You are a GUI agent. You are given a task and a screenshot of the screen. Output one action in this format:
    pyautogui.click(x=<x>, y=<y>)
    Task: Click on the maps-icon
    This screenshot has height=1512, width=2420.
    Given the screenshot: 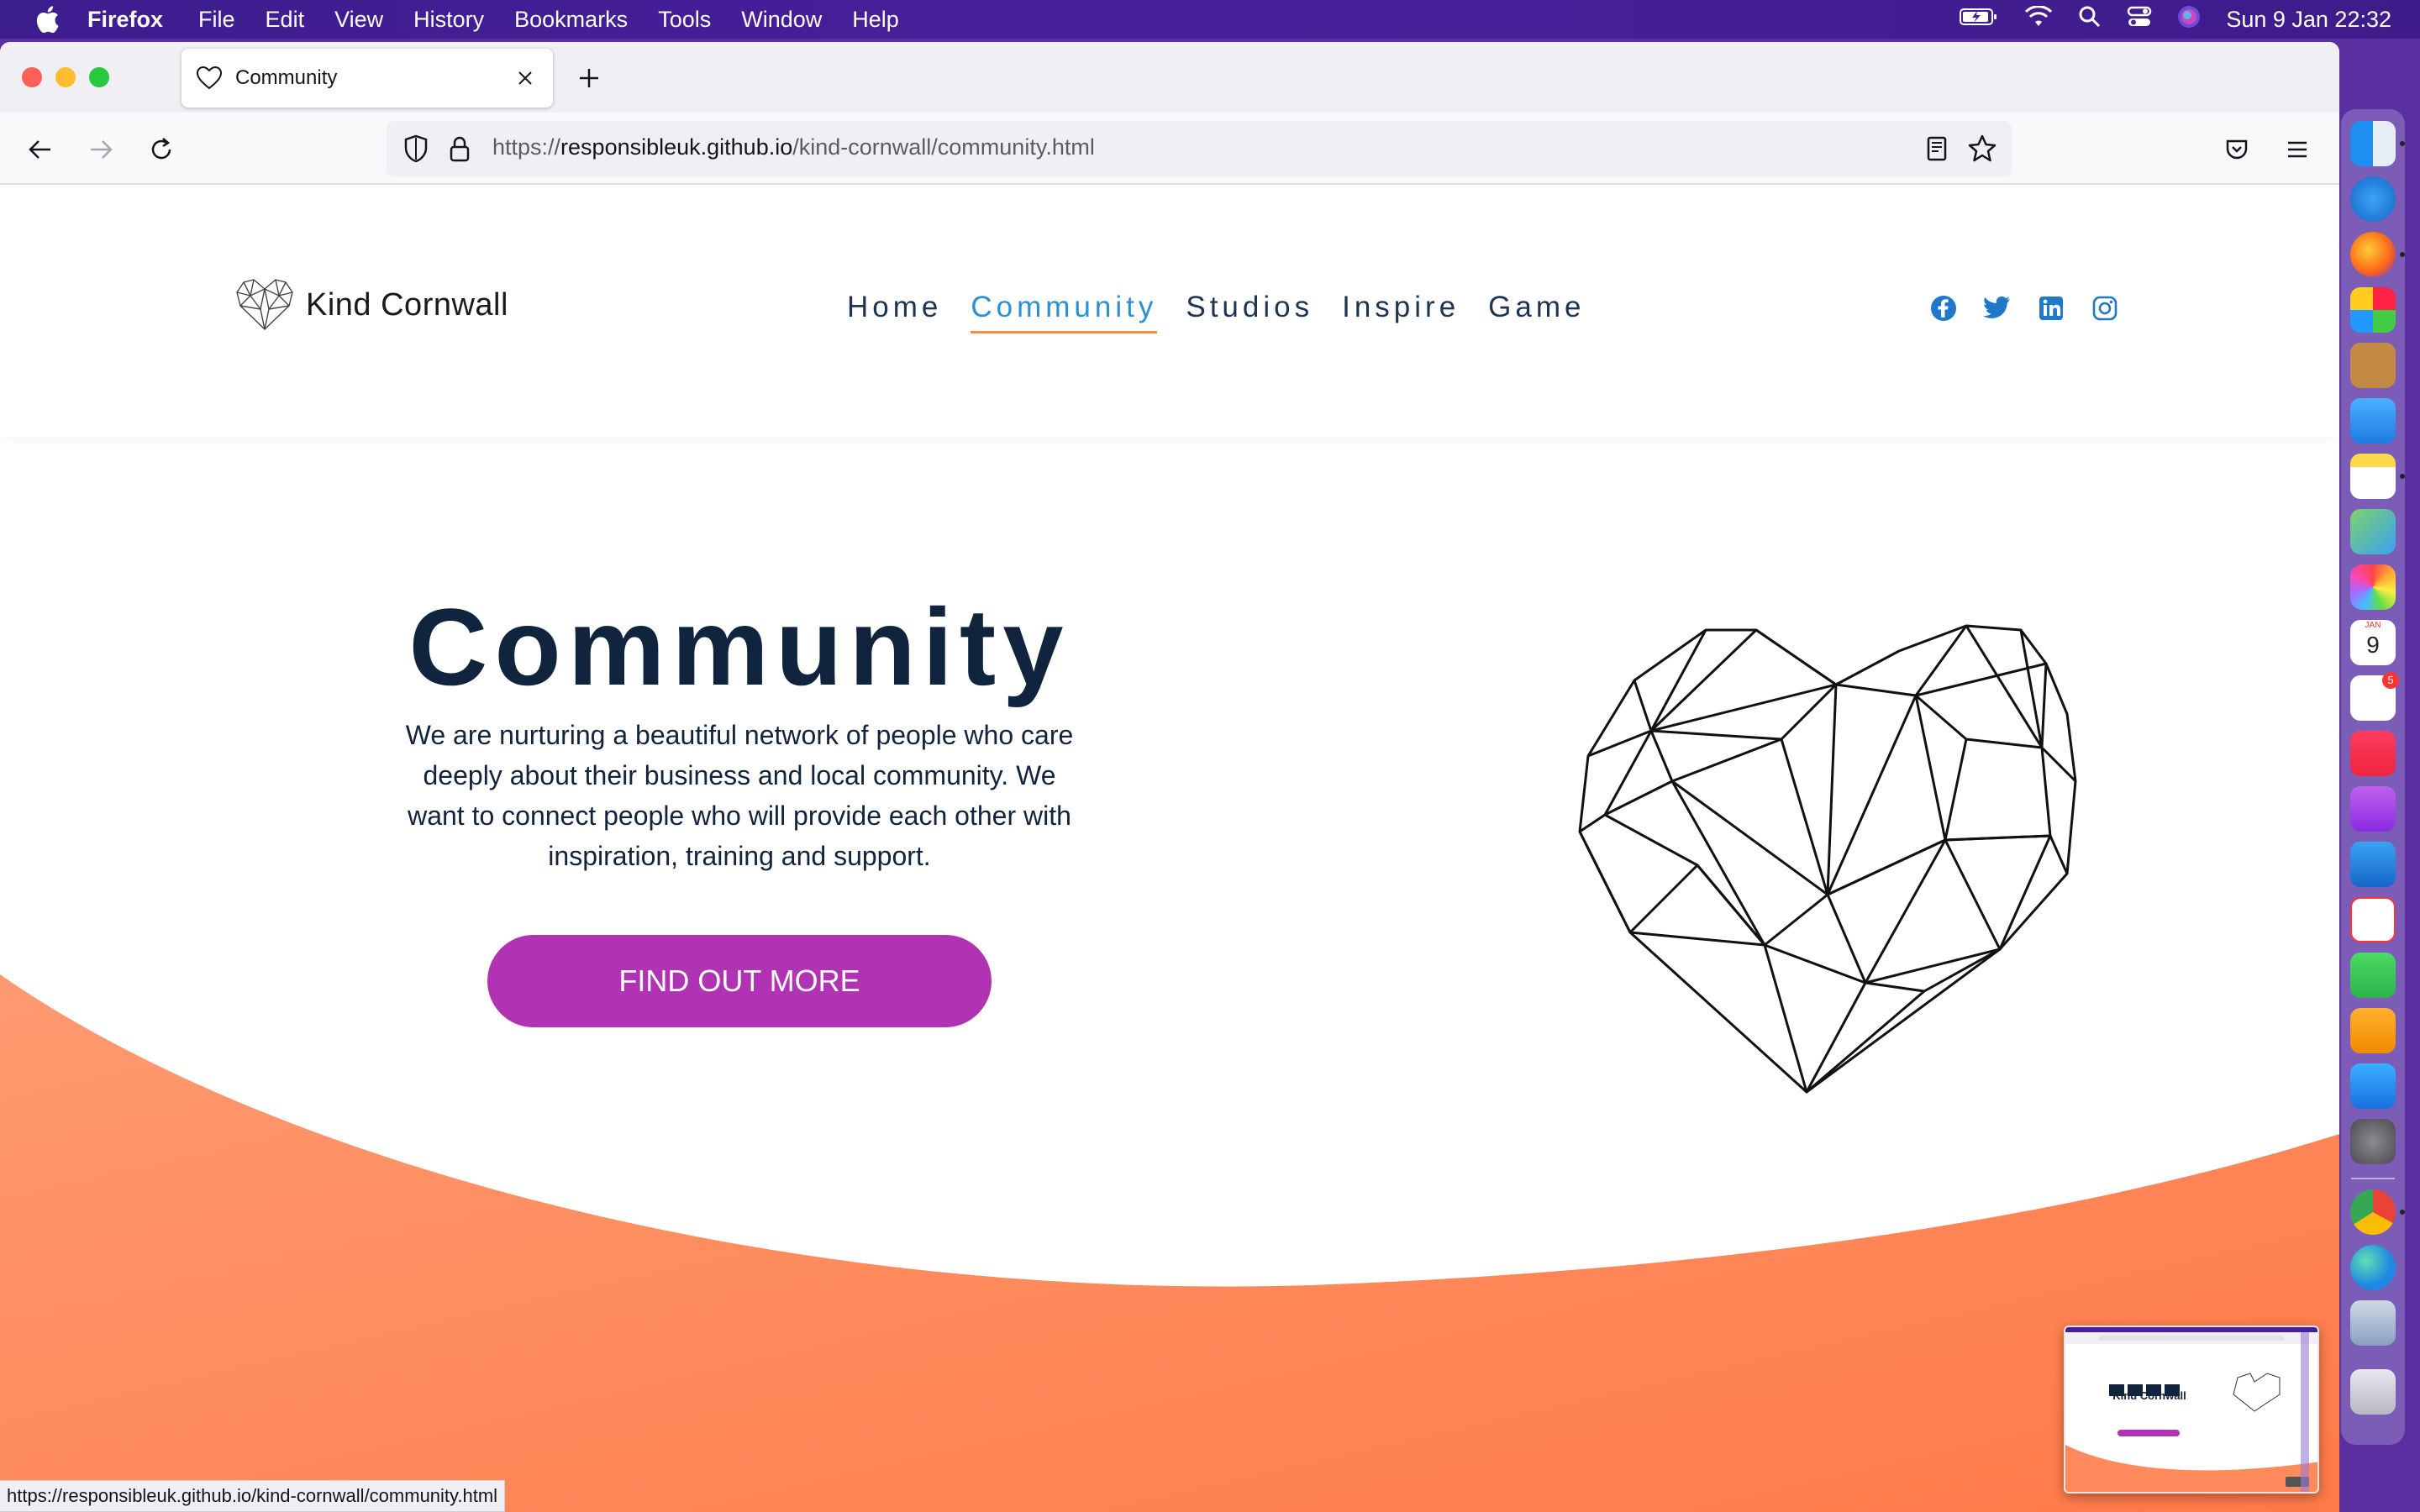 What is the action you would take?
    pyautogui.click(x=2373, y=531)
    